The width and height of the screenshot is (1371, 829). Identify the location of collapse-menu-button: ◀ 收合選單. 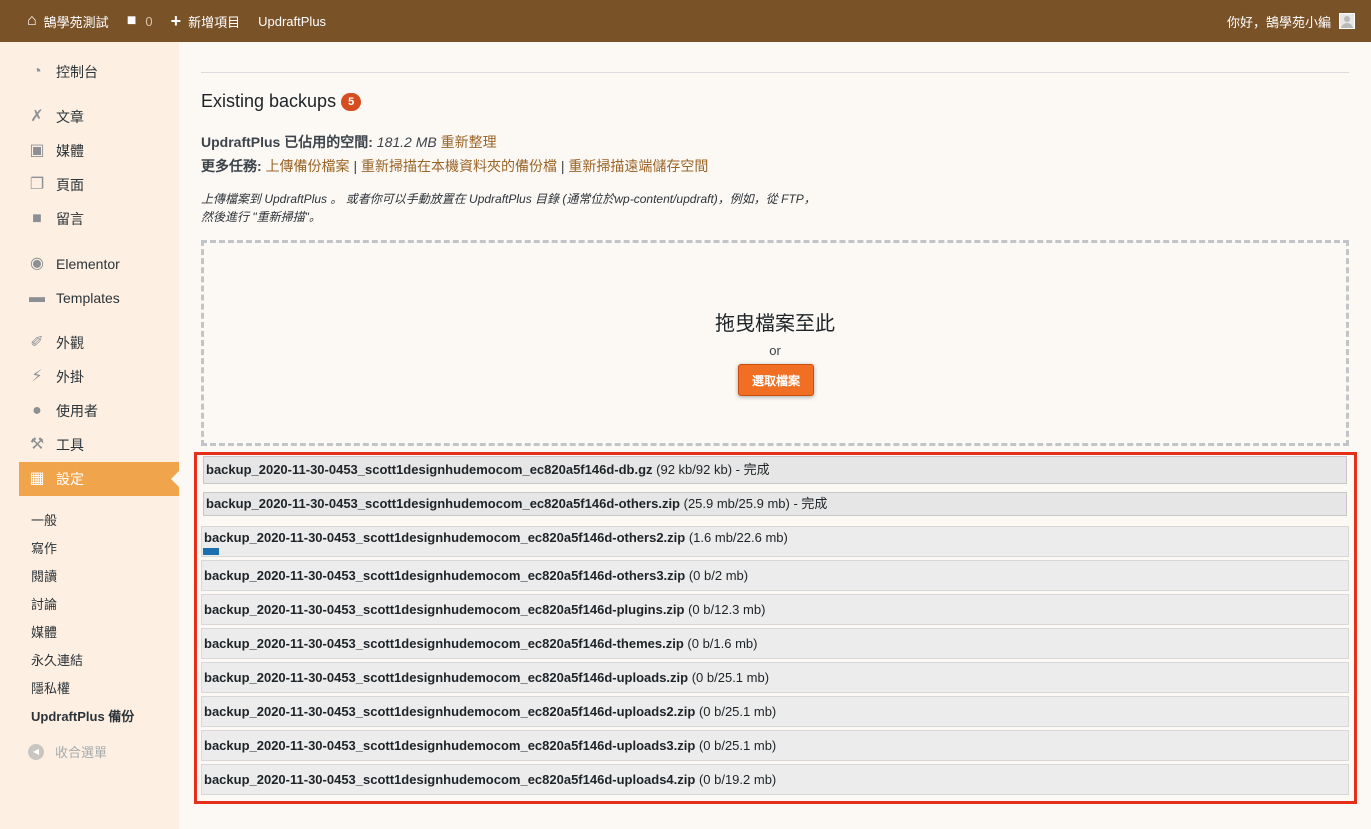
(67, 751).